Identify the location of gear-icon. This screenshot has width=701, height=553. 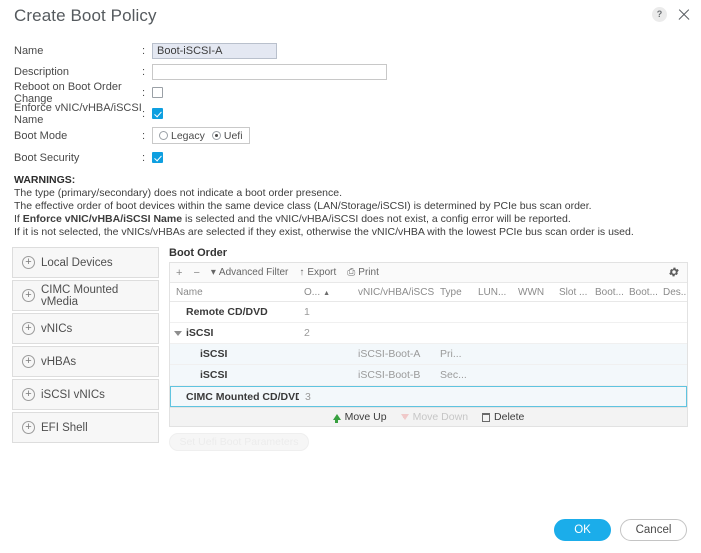
(674, 273).